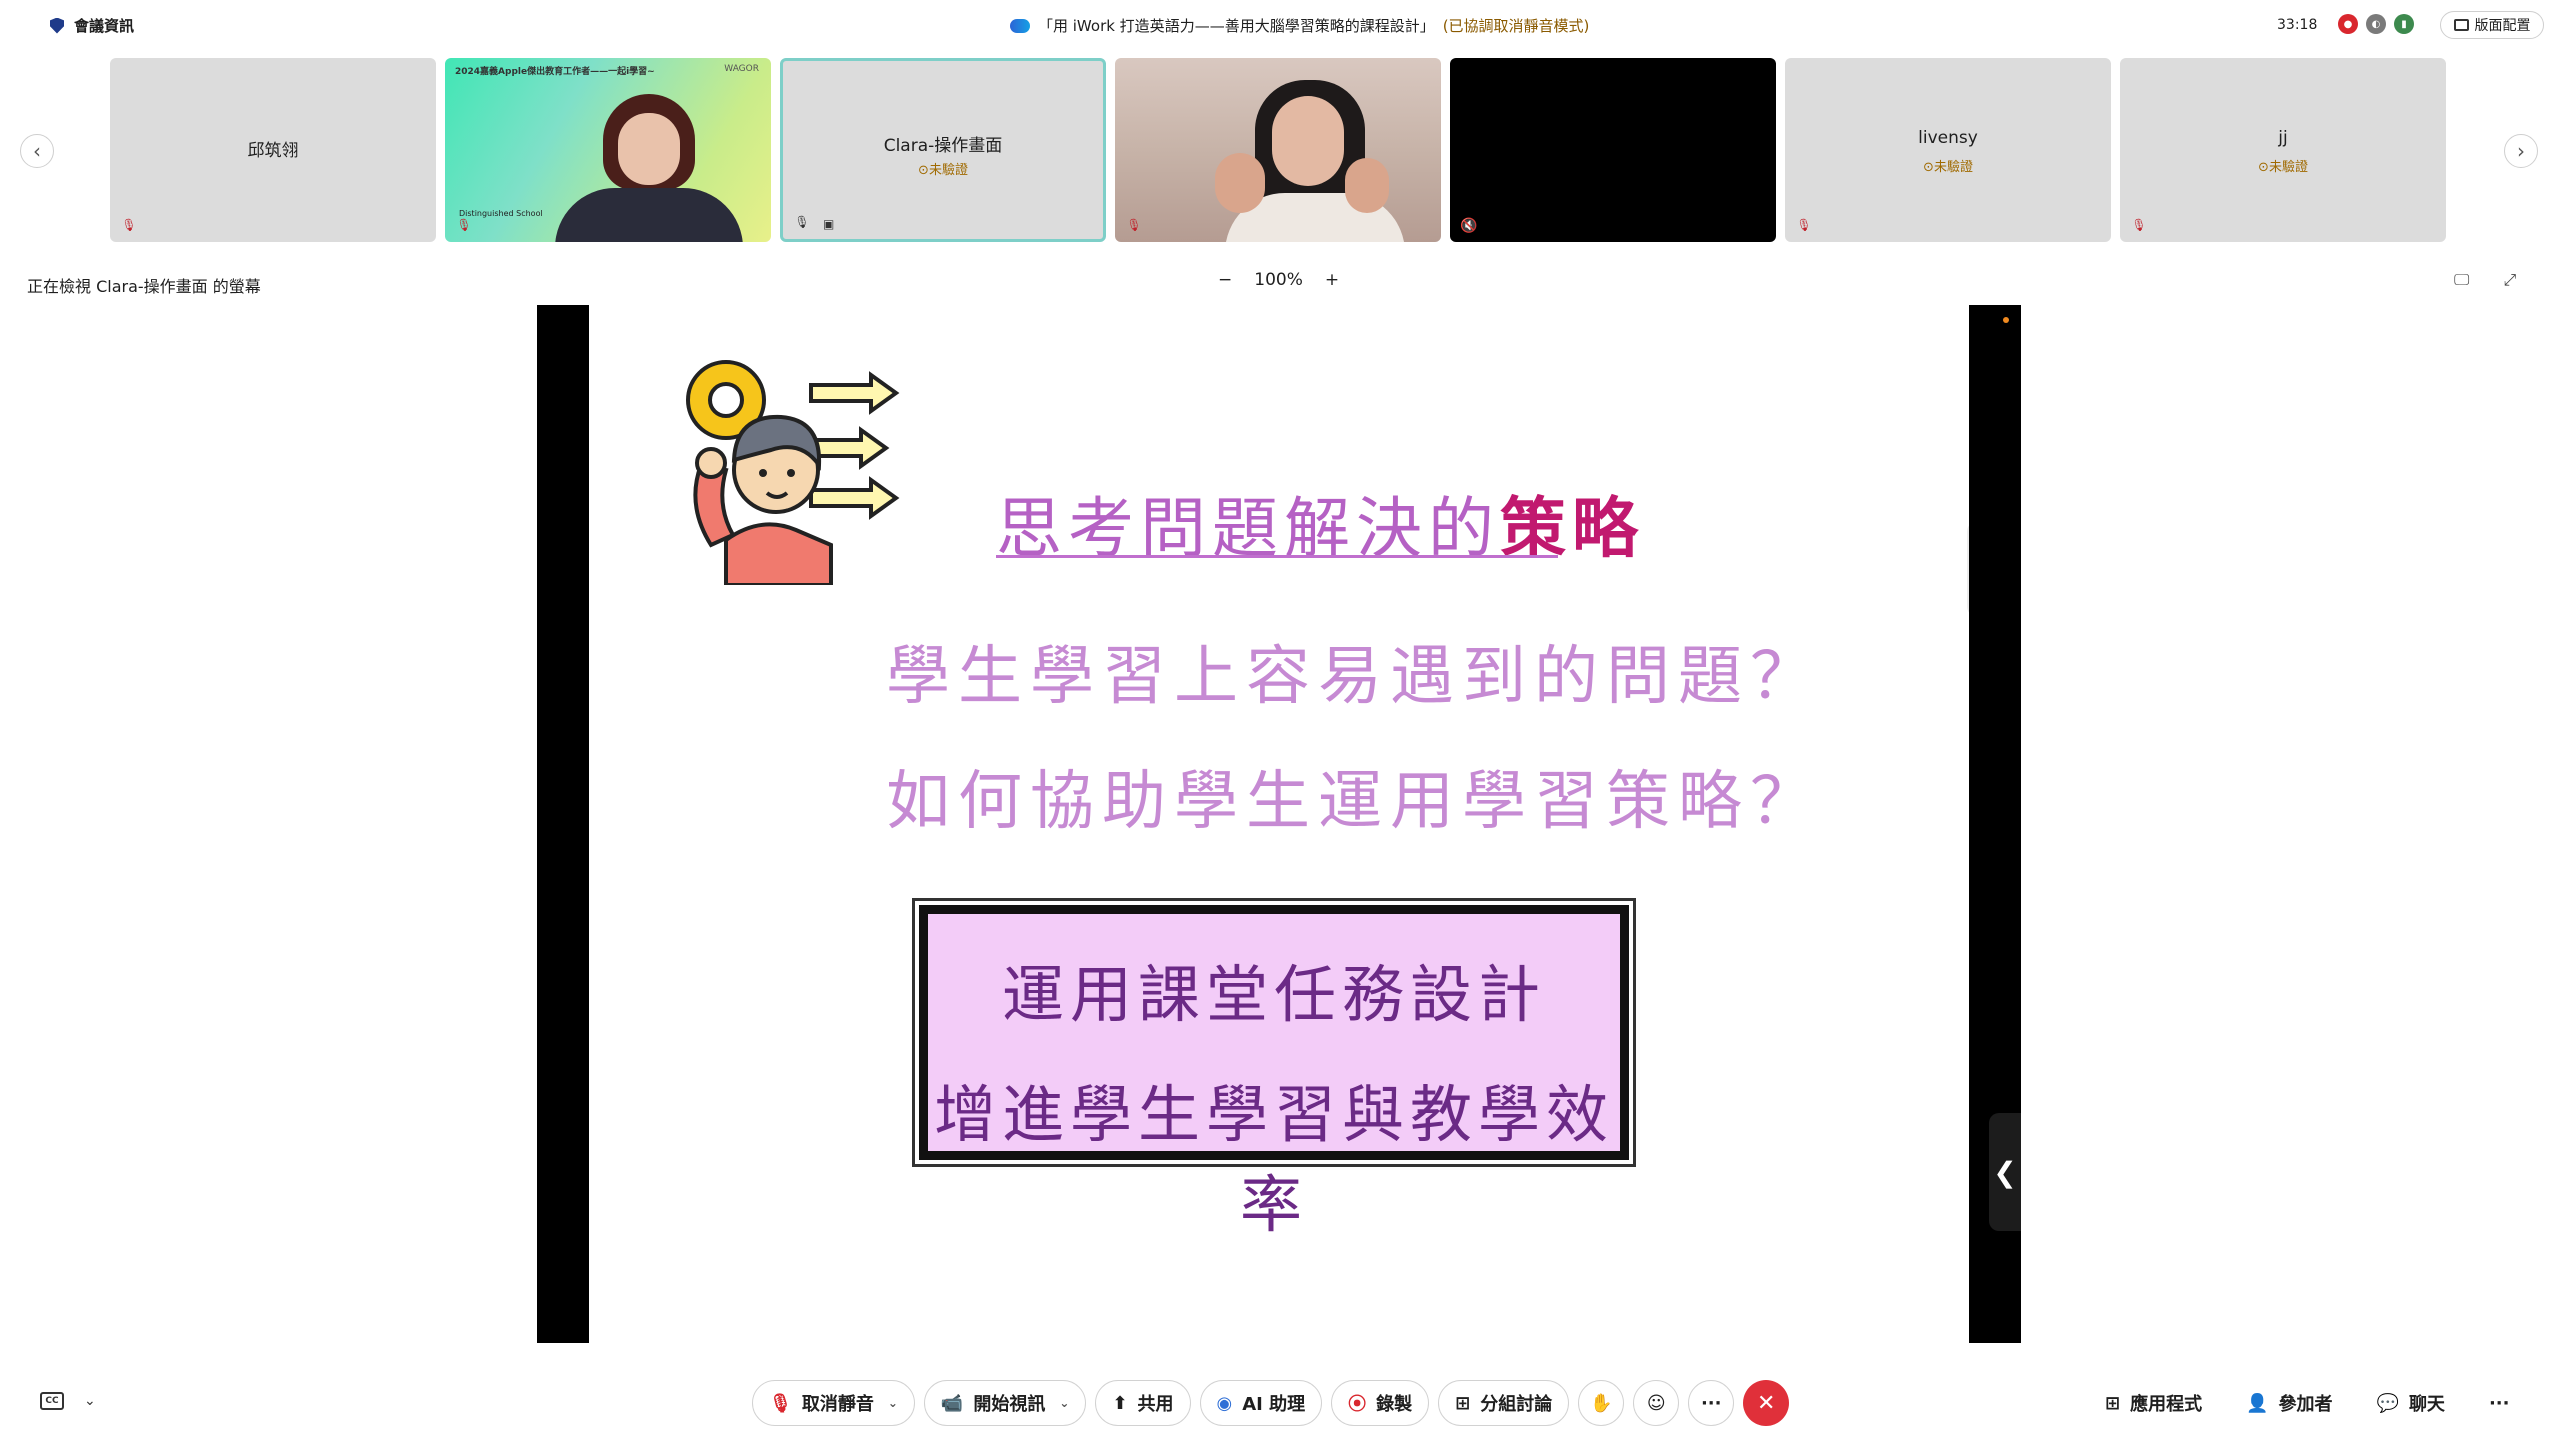 This screenshot has width=2560, height=1440. Describe the element at coordinates (2411, 1403) in the screenshot. I see `chat-button: 💬 聊天` at that location.